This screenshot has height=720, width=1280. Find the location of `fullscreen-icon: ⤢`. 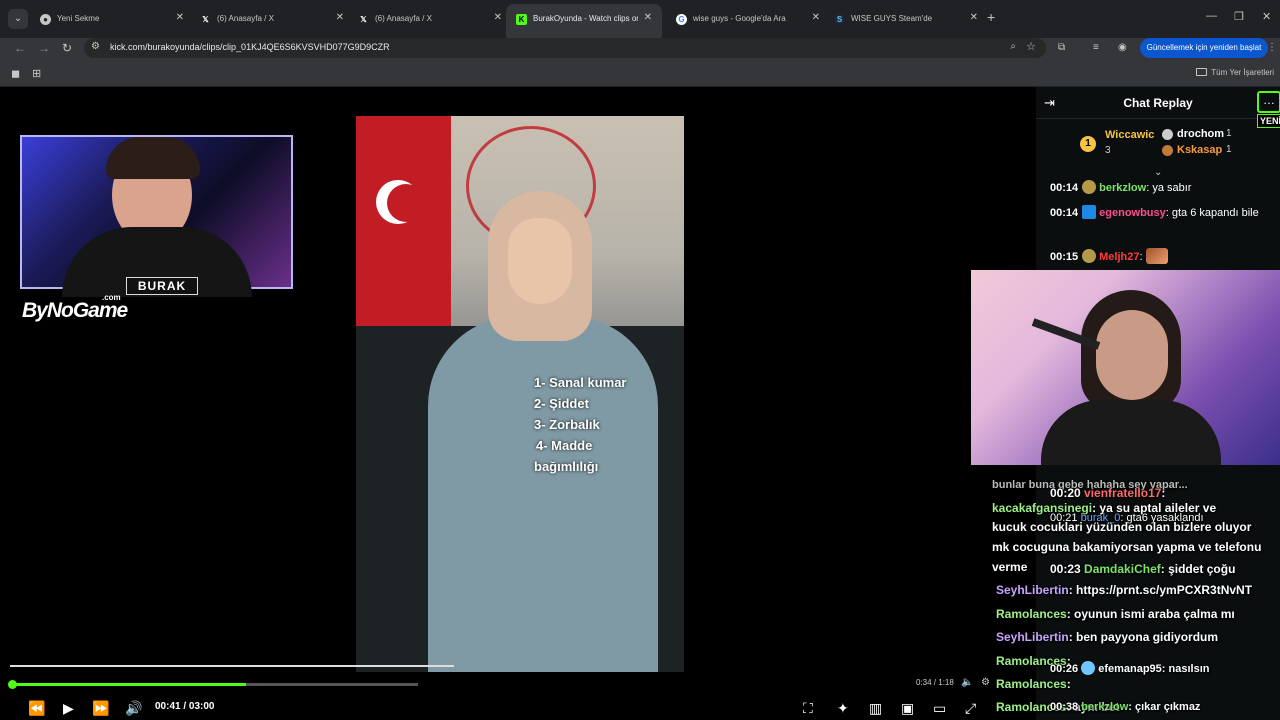

fullscreen-icon: ⤢ is located at coordinates (970, 708).